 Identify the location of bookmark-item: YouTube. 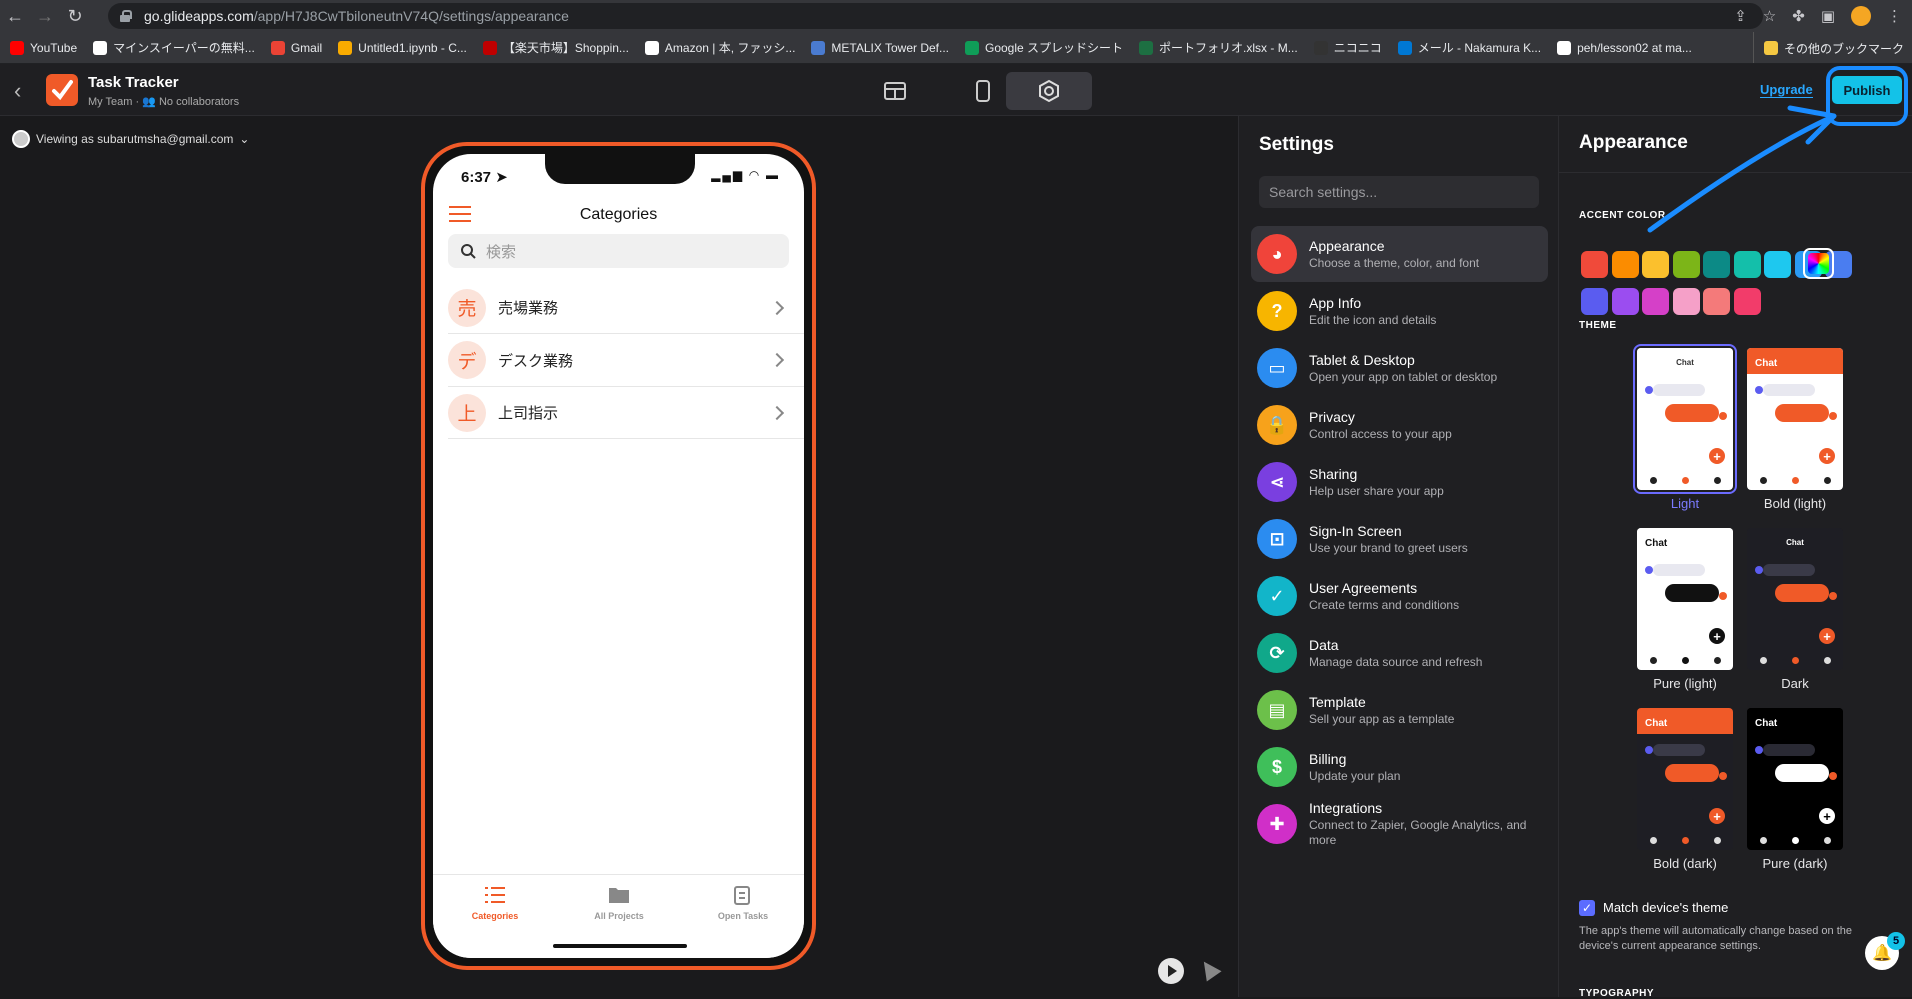
(43, 47).